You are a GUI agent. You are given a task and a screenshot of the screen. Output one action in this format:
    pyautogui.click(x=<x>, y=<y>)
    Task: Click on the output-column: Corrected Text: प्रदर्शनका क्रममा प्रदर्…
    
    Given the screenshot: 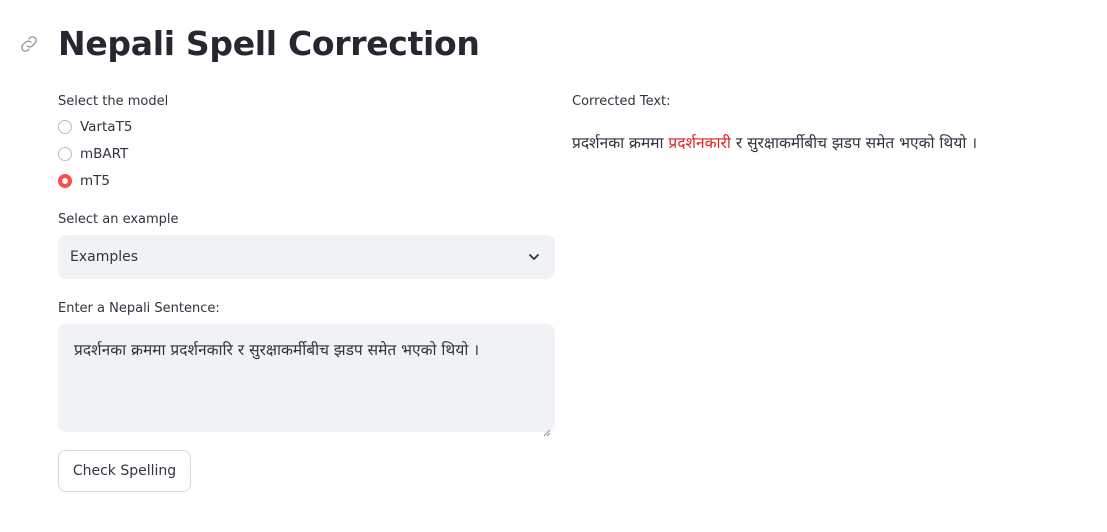 What is the action you would take?
    pyautogui.click(x=832, y=123)
    